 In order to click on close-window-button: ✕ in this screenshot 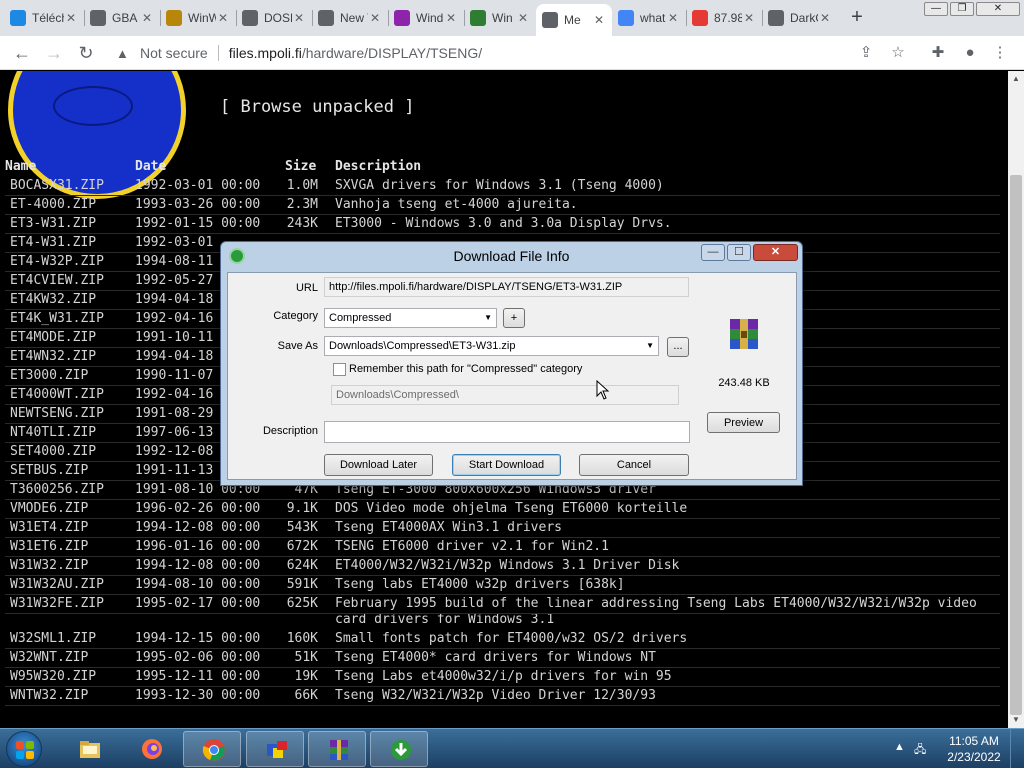, I will do `click(998, 9)`.